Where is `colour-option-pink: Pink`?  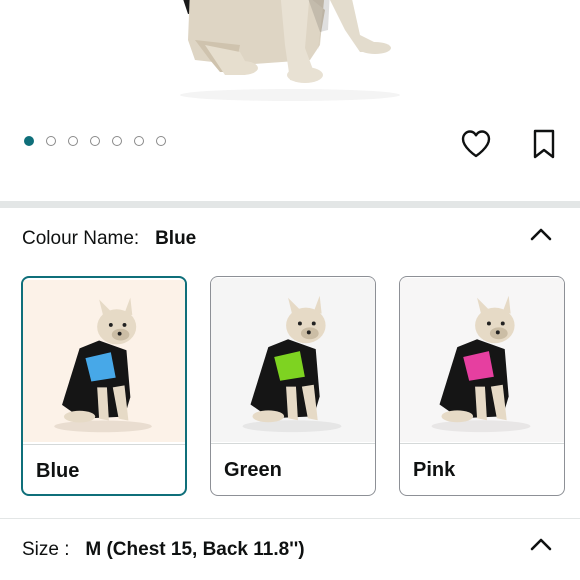 colour-option-pink: Pink is located at coordinates (482, 386).